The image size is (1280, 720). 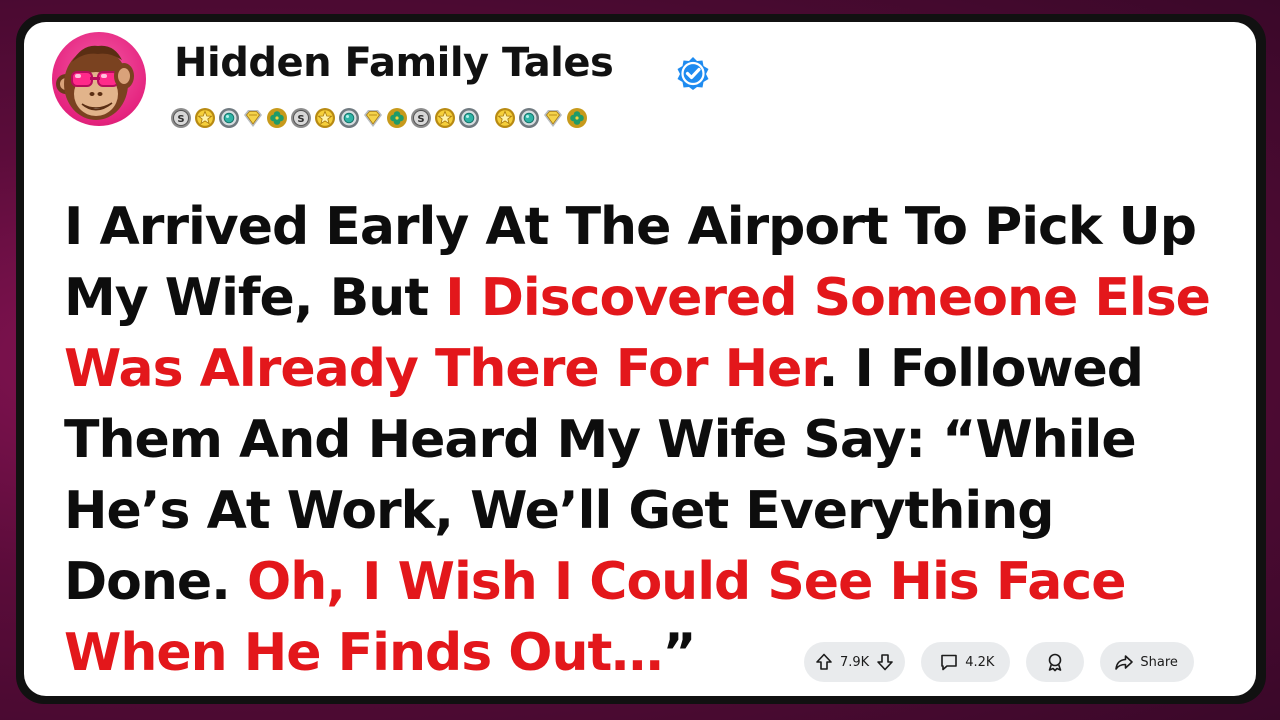 I want to click on action-bar: 7.9K 4.2K Share, so click(x=999, y=662).